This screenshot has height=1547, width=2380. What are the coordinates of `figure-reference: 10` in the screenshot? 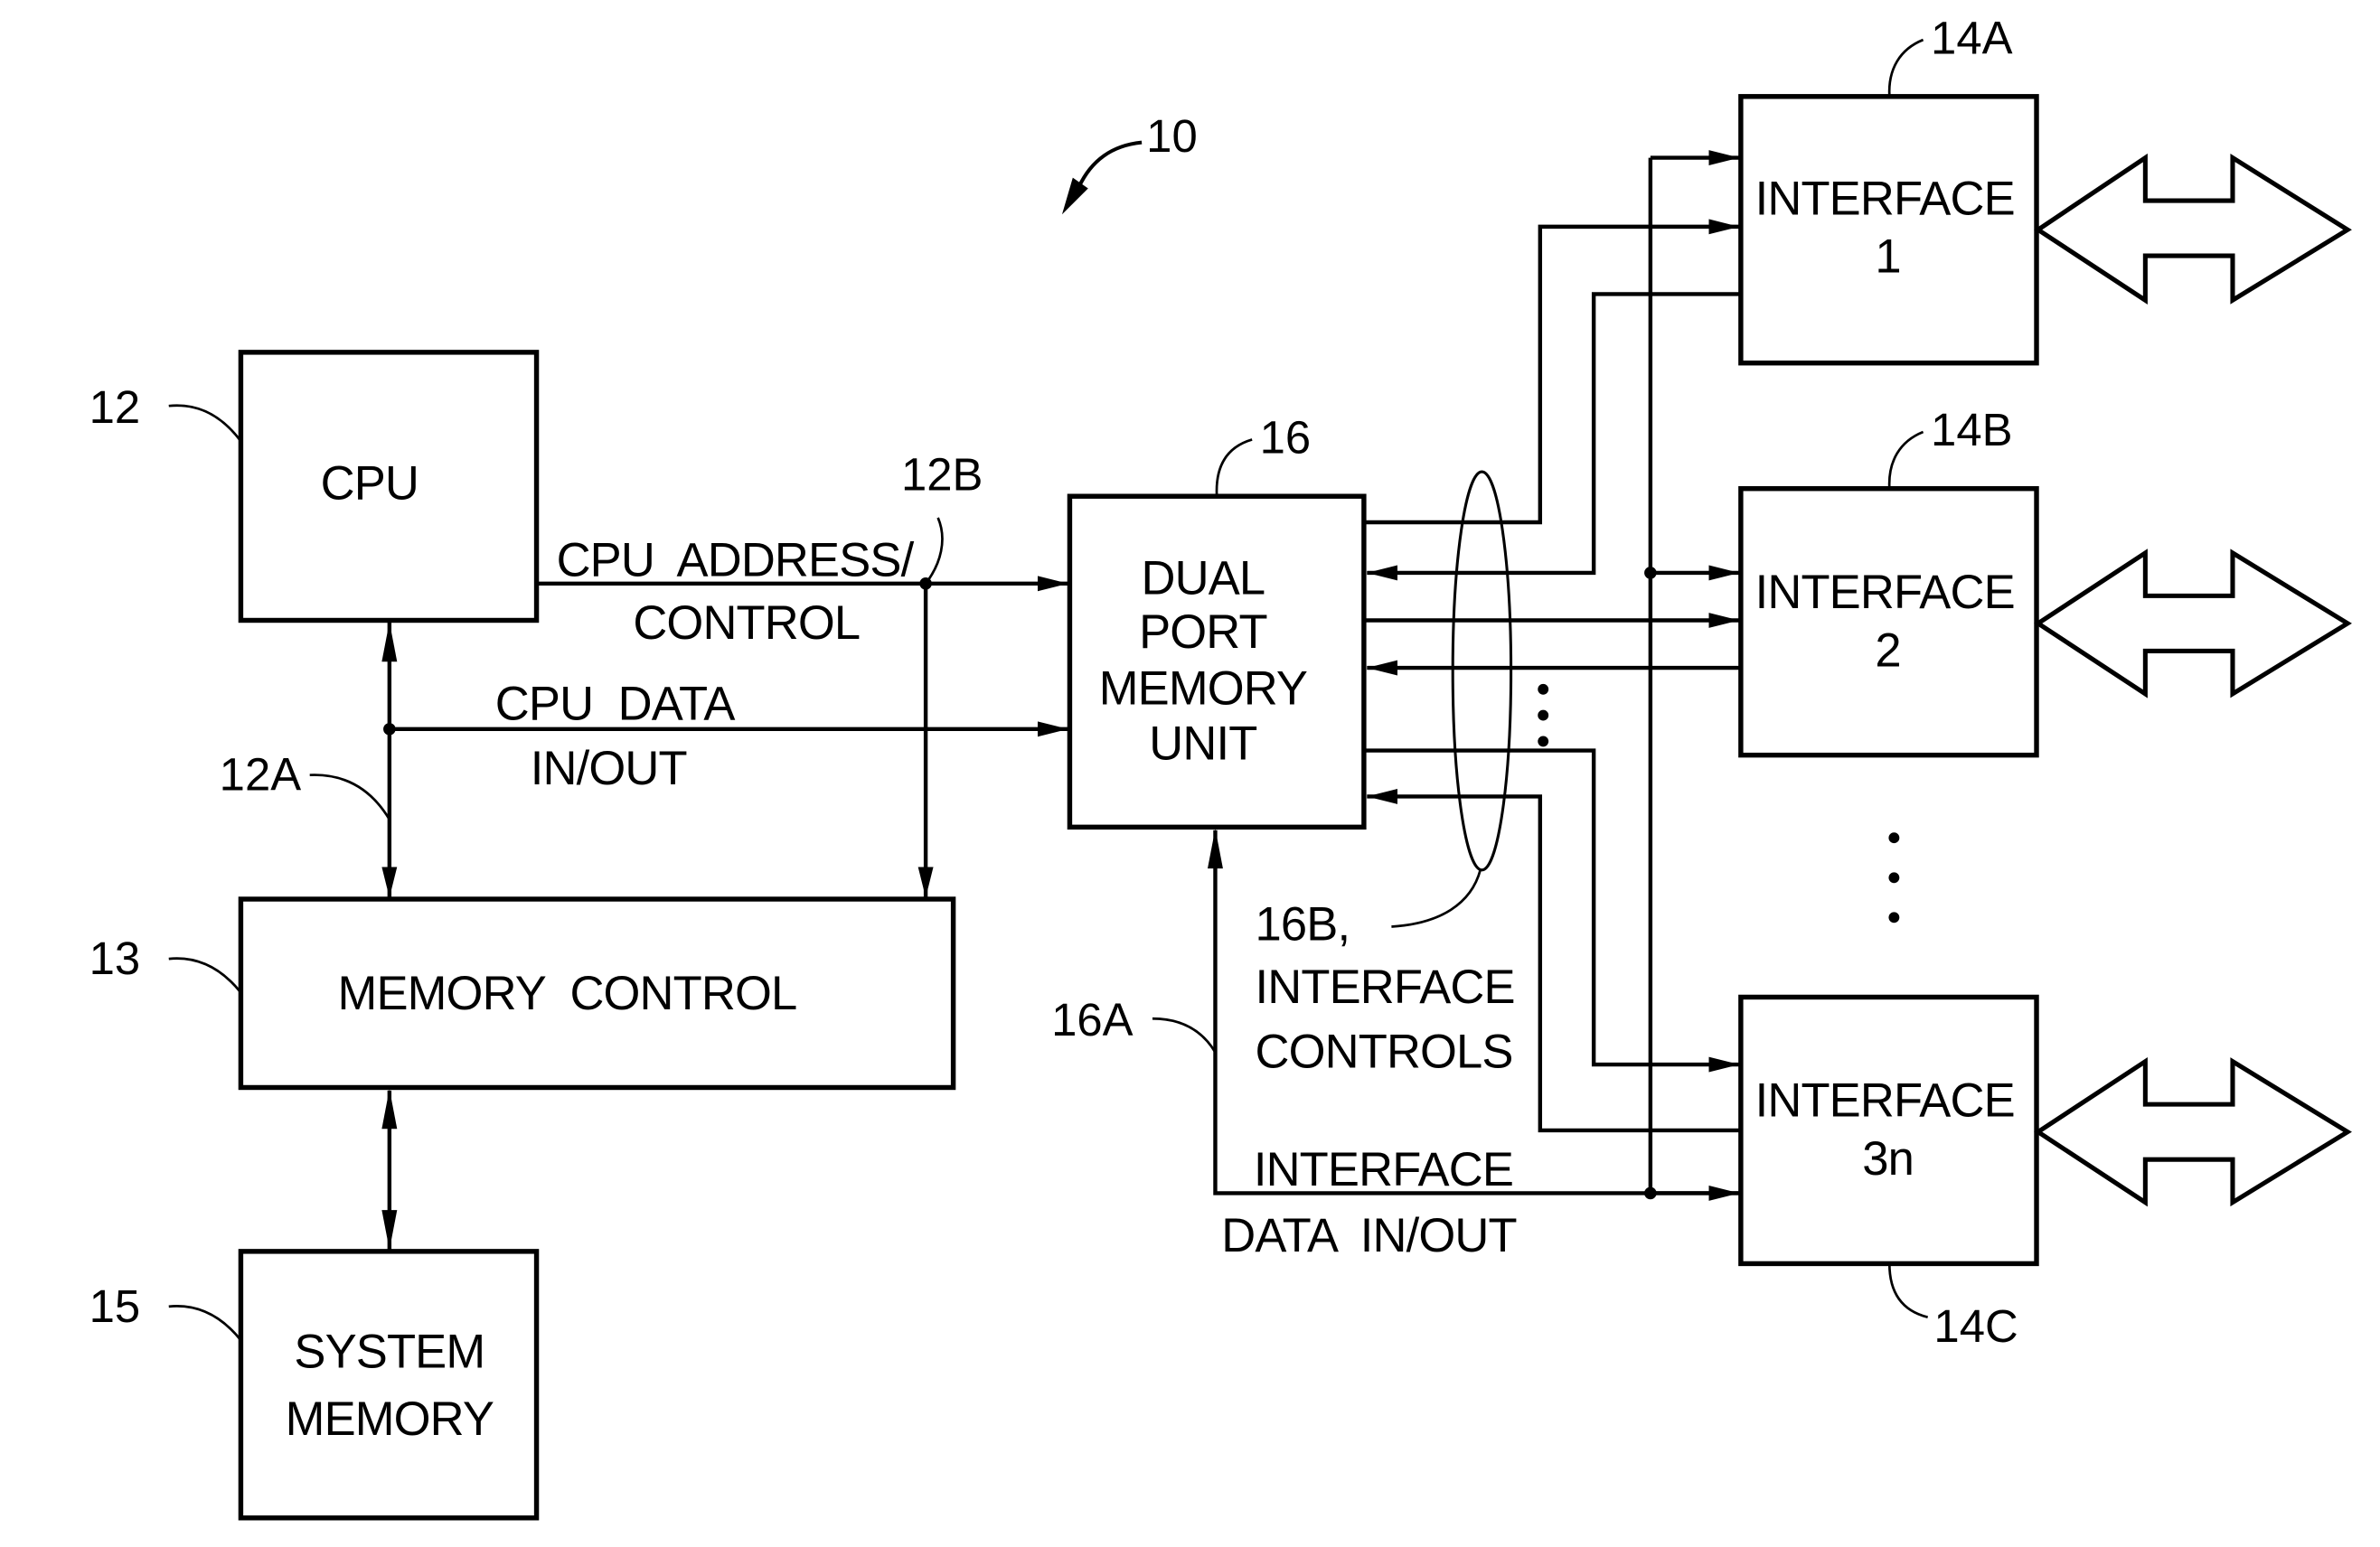 It's located at (1129, 162).